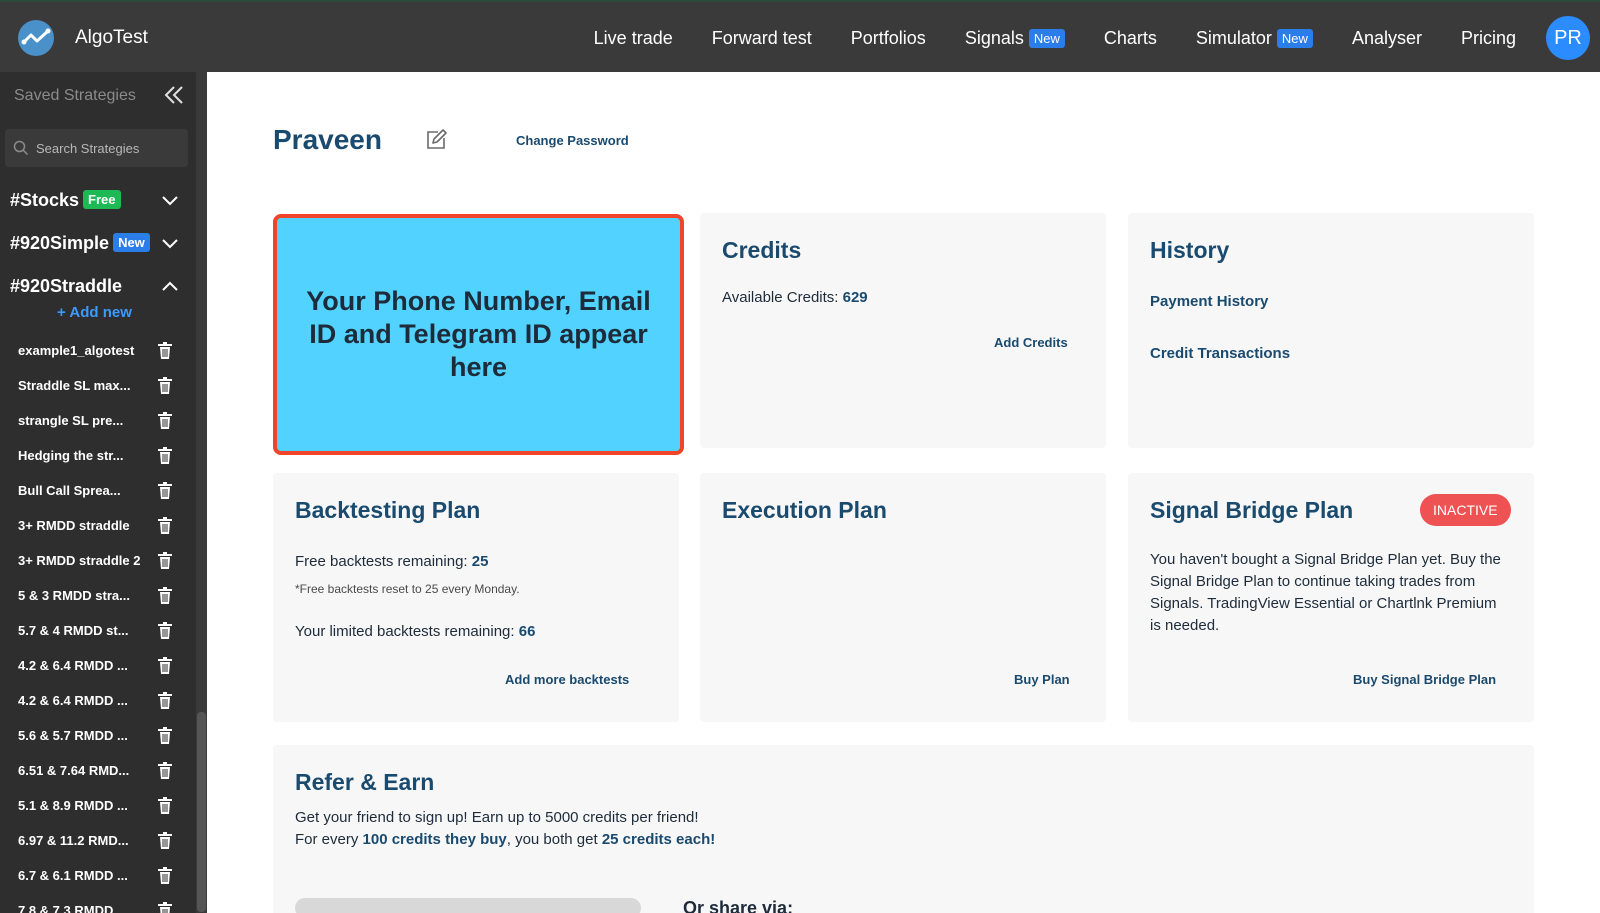 The width and height of the screenshot is (1600, 913). I want to click on strategy-item: example1_algotest, so click(98, 351).